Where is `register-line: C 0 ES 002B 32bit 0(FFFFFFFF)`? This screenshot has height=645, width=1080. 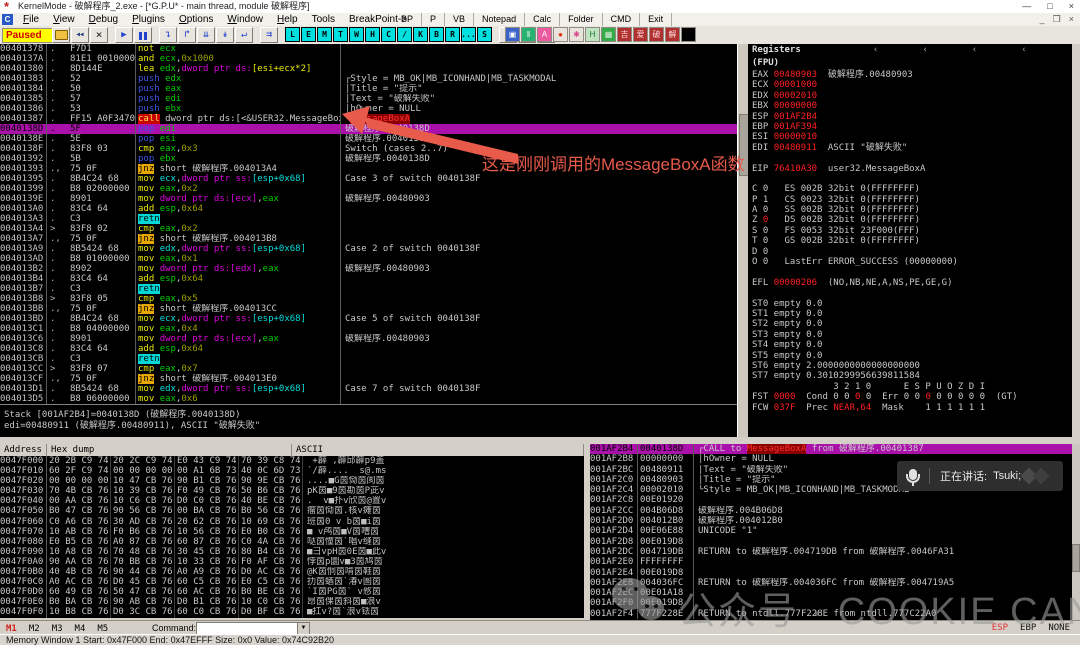 register-line: C 0 ES 002B 32bit 0(FFFFFFFF) is located at coordinates (914, 189).